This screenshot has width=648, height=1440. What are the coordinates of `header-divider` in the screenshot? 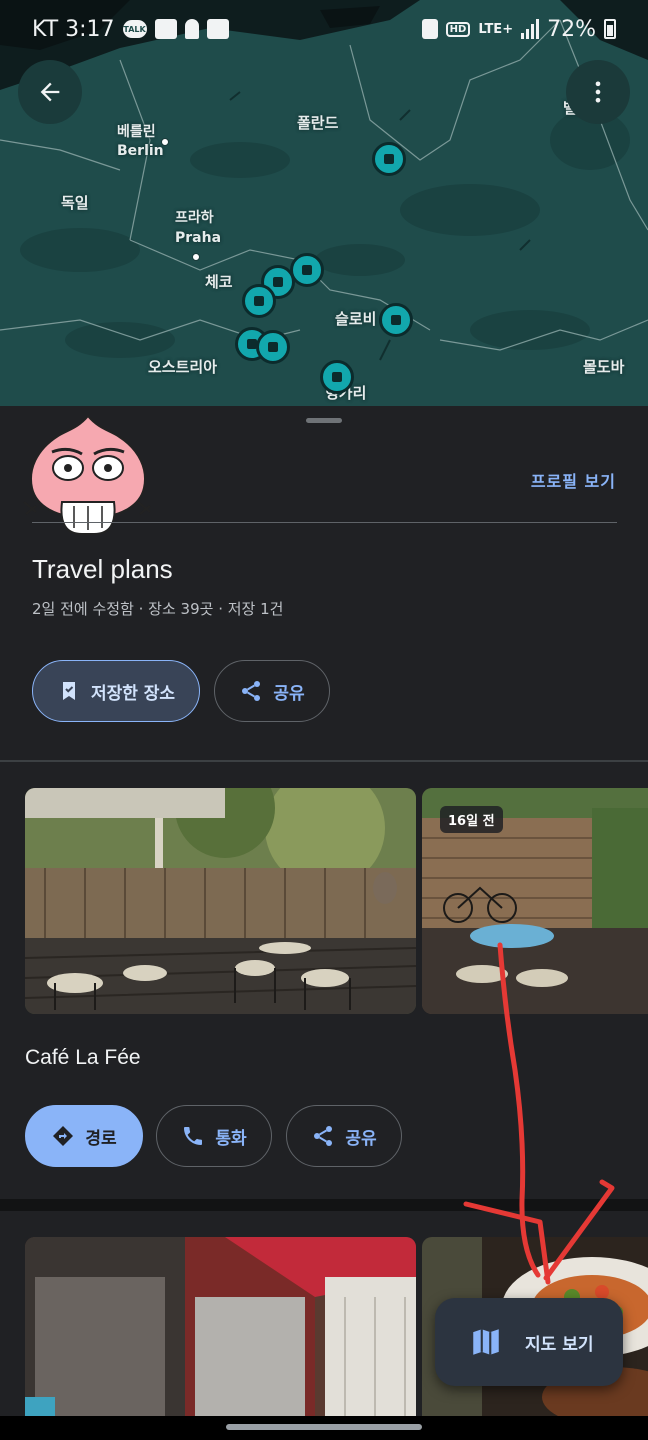 It's located at (324, 522).